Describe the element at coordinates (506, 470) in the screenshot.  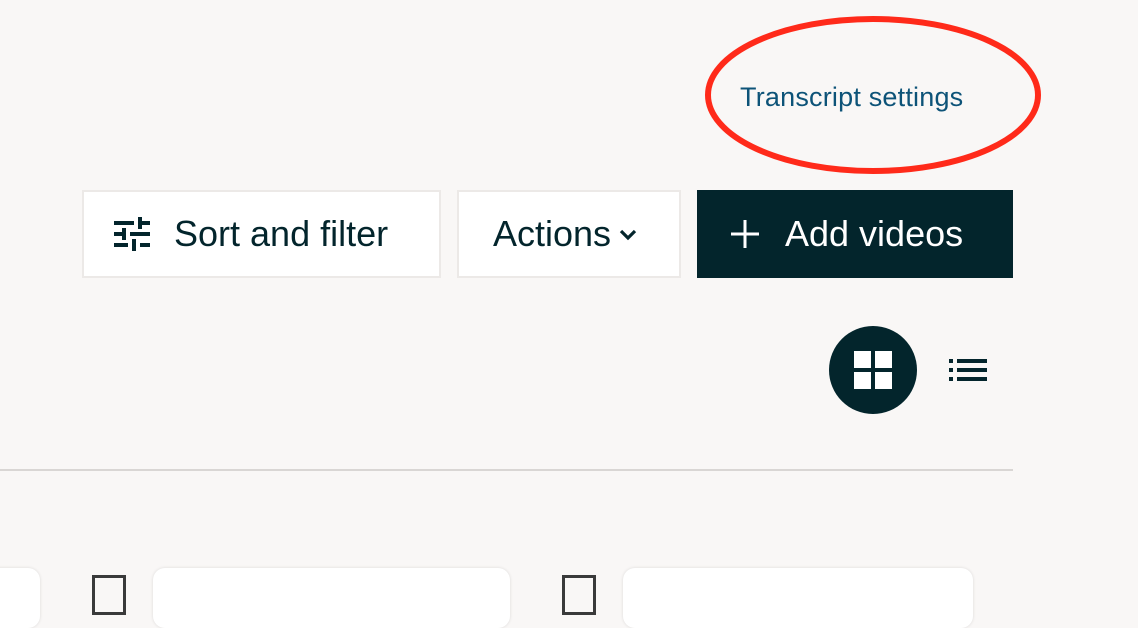
I see `section-divider` at that location.